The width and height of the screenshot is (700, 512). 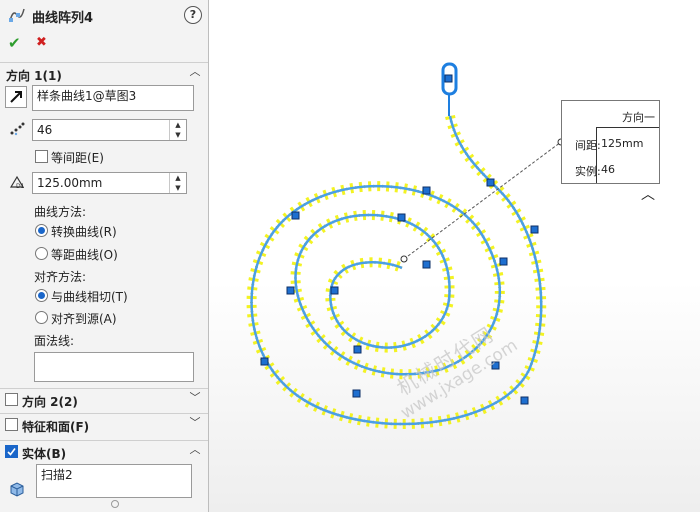 I want to click on features-section-header: 特征和面(F) ﹀, so click(x=104, y=424).